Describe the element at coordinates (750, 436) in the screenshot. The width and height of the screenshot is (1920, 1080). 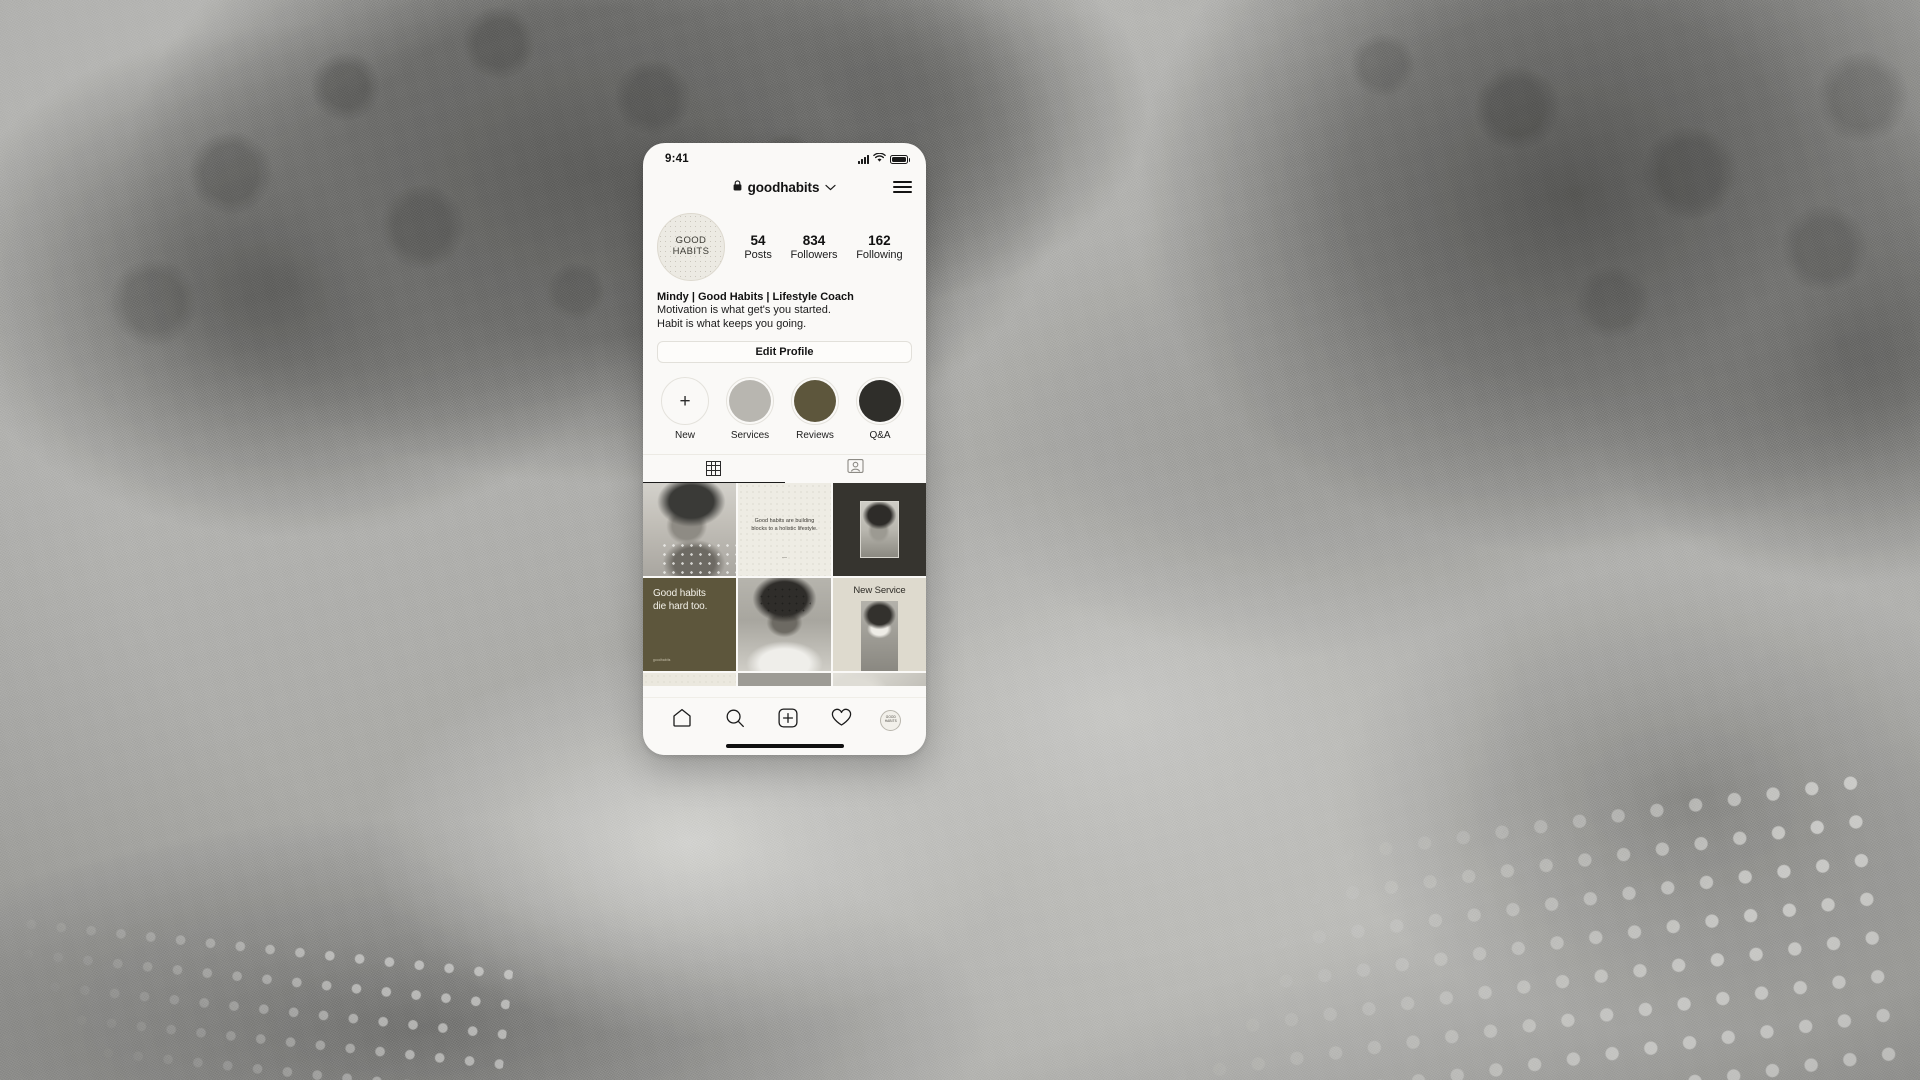
I see `highlight-services-label: Services` at that location.